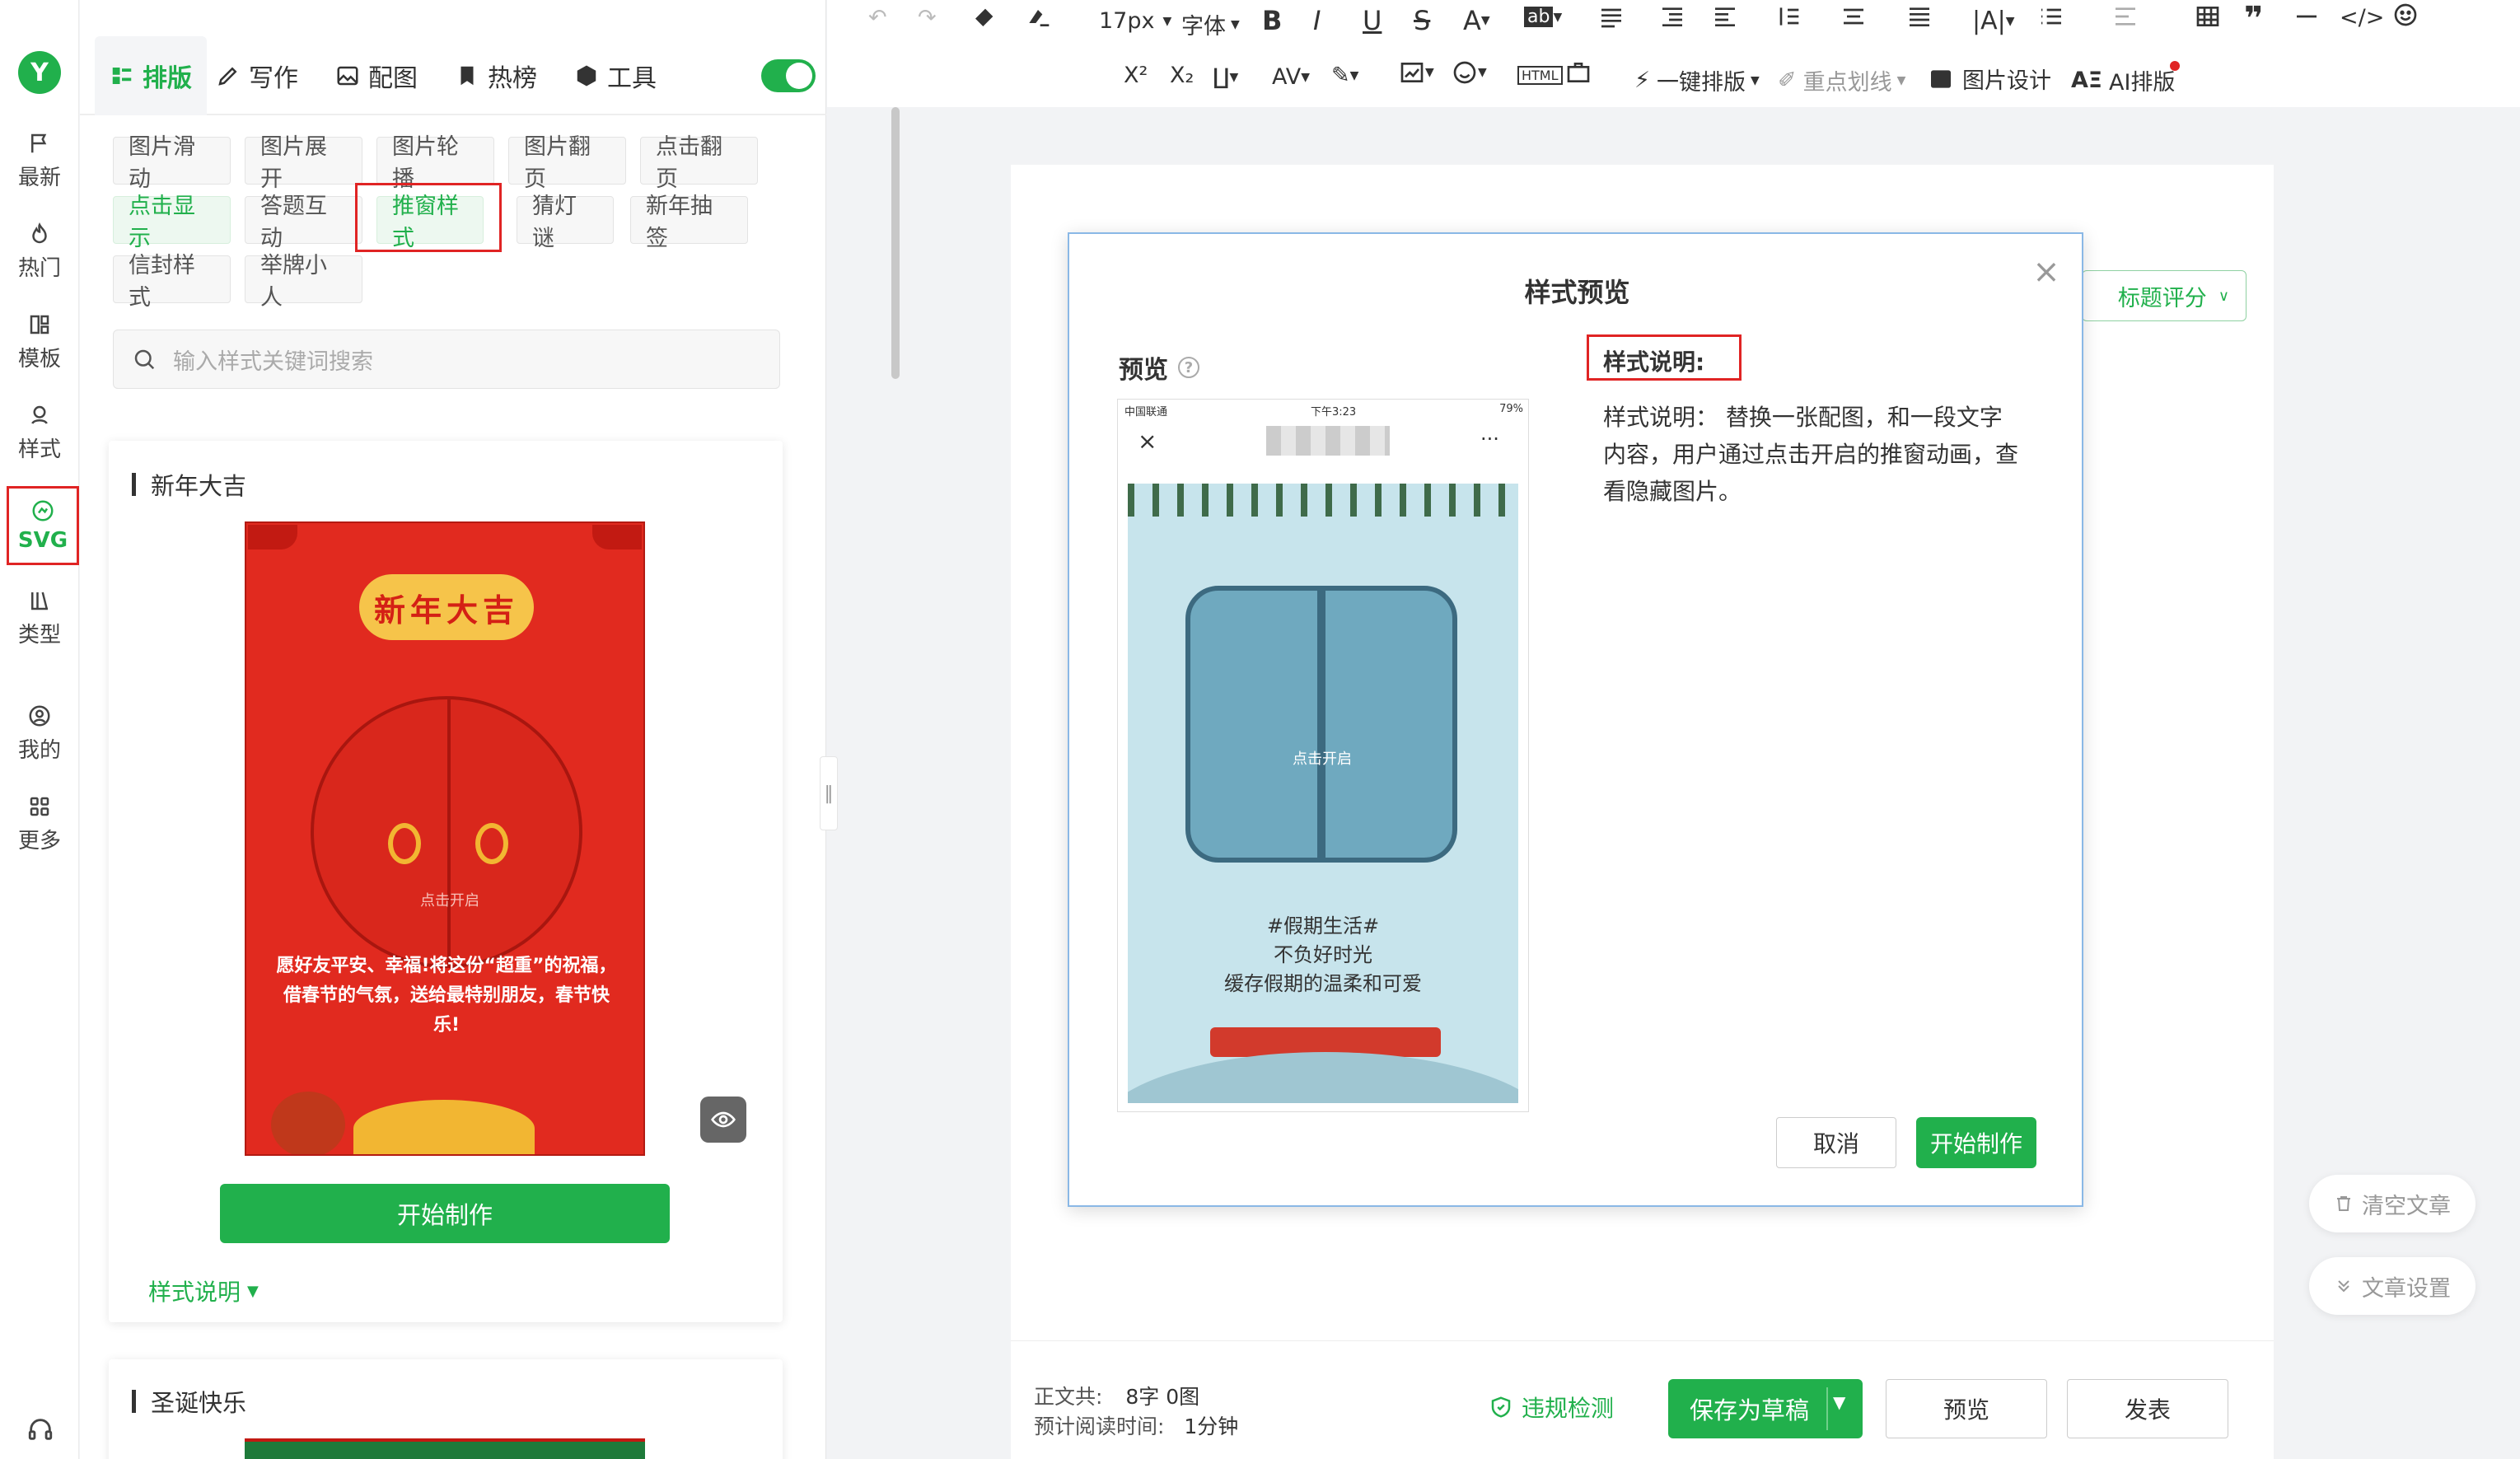 Image resolution: width=2520 pixels, height=1459 pixels. I want to click on app-logo: Y, so click(39, 72).